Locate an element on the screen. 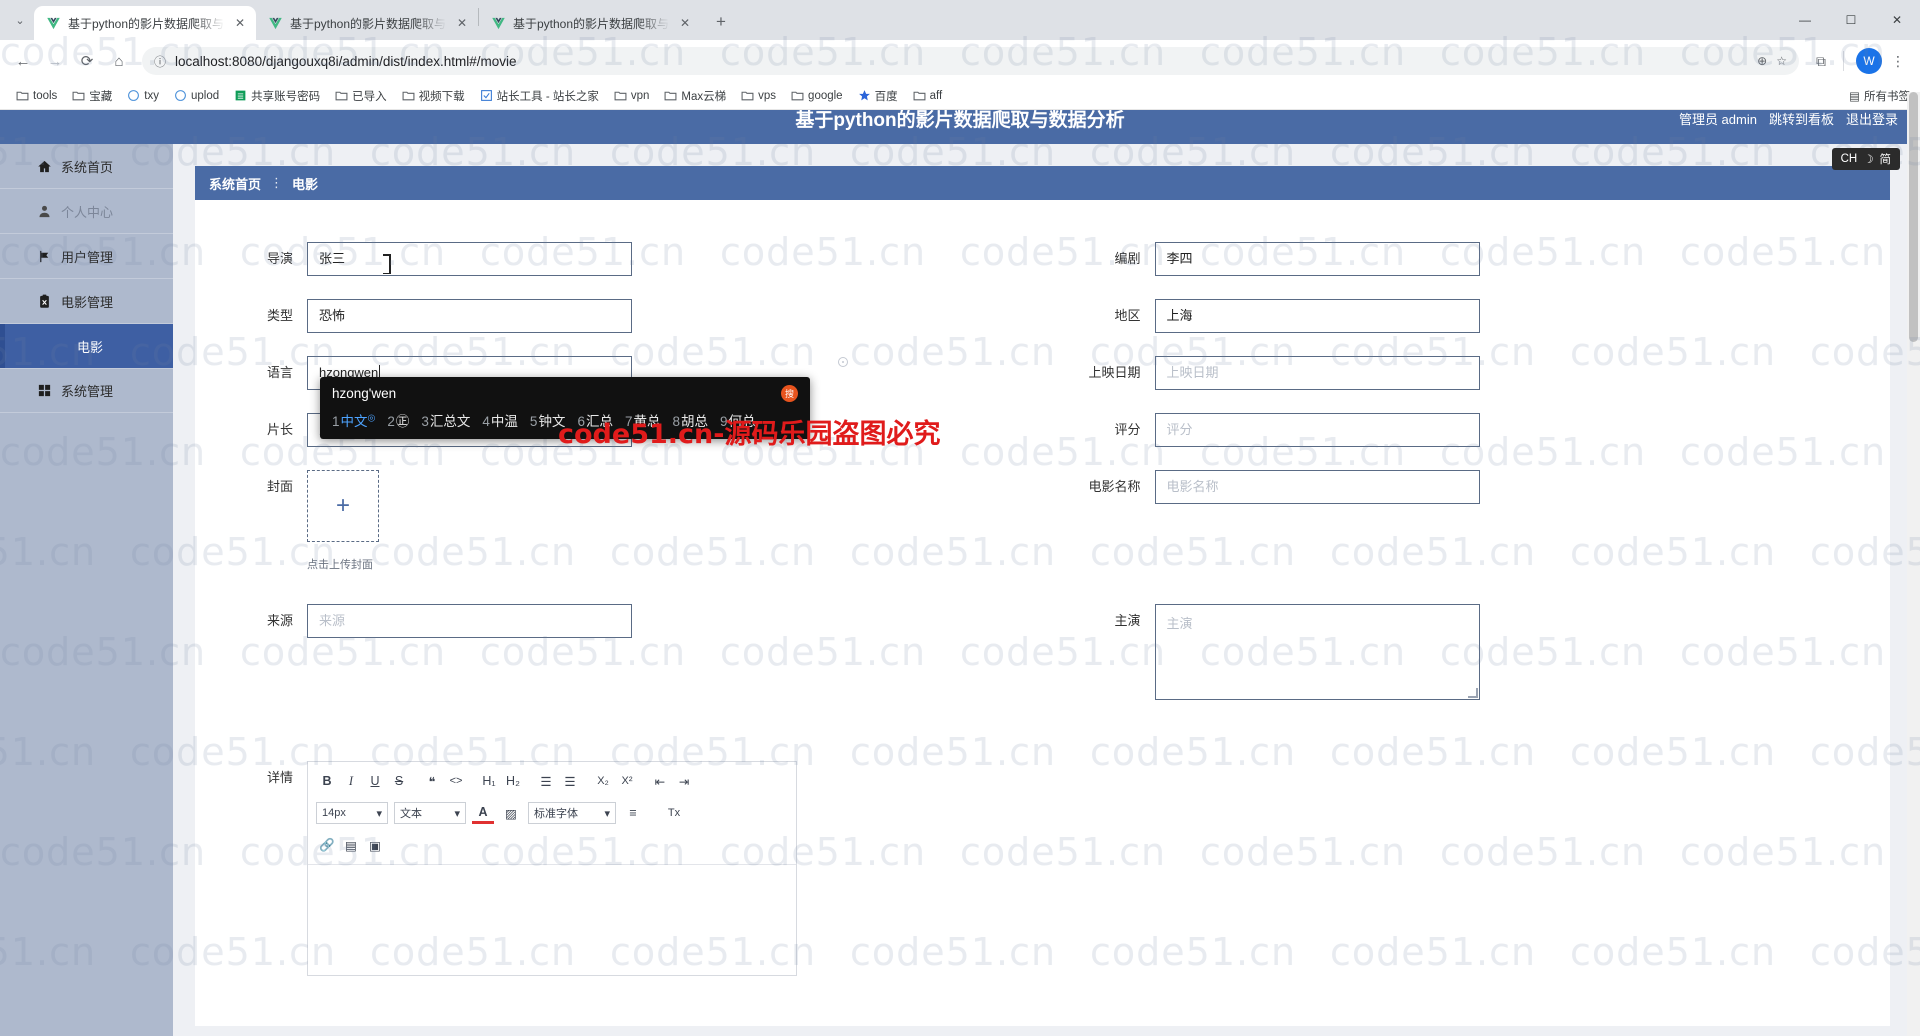  bookmark-label: 已导入 is located at coordinates (369, 96).